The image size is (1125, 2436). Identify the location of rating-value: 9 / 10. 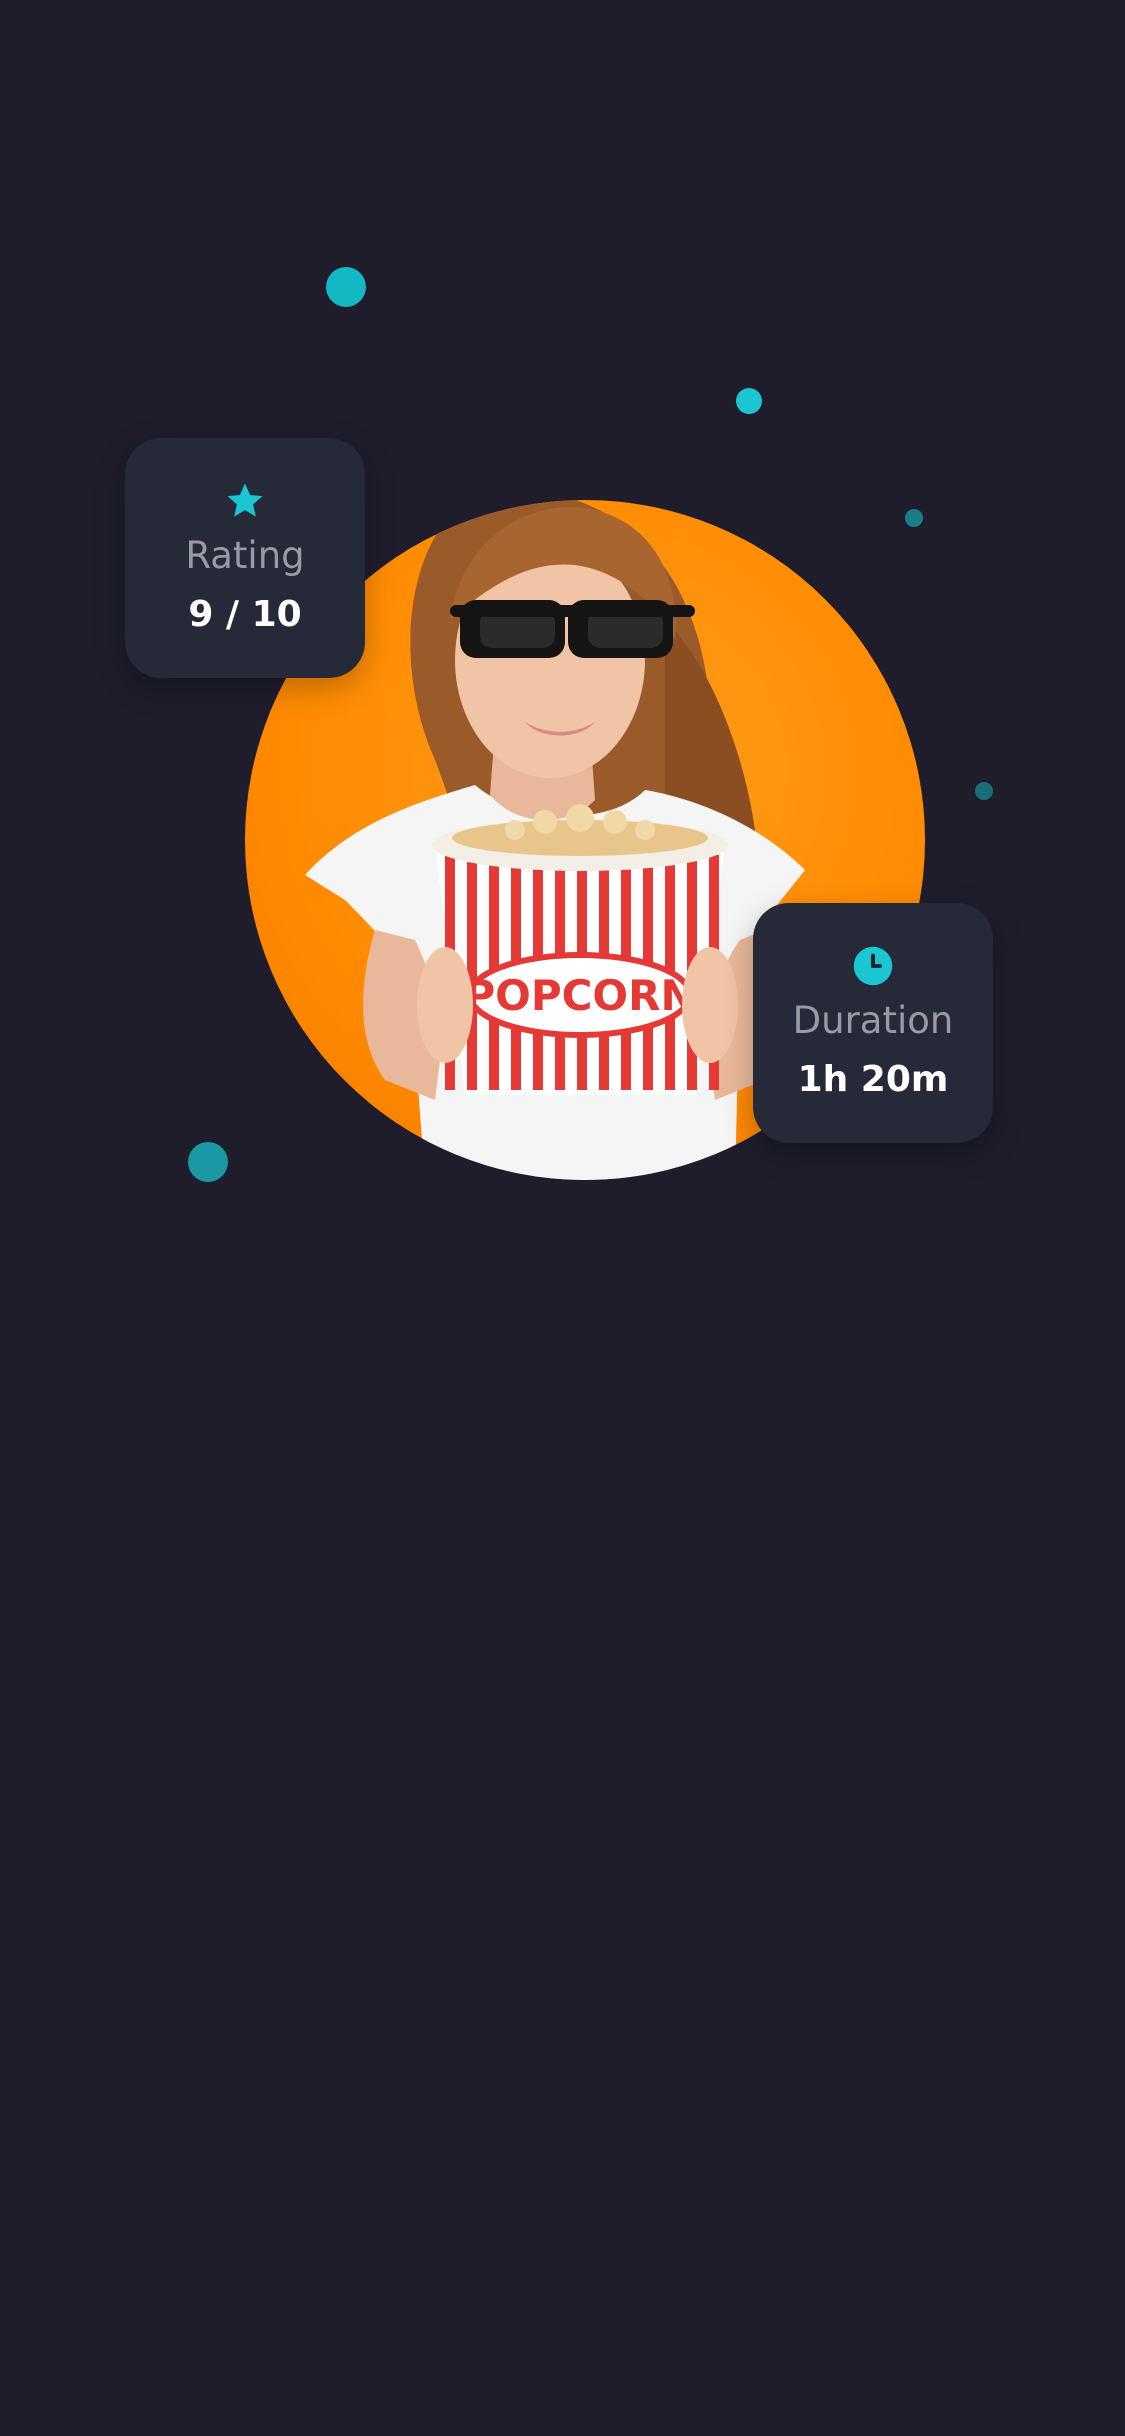
(245, 614).